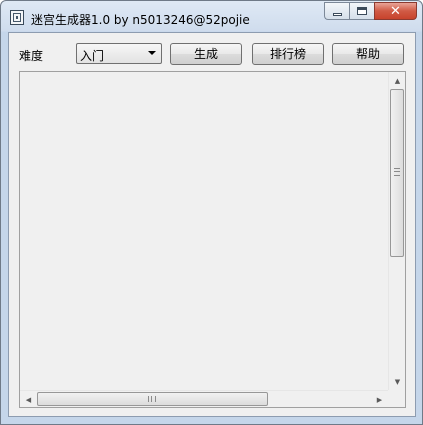  What do you see at coordinates (397, 381) in the screenshot?
I see `scroll-down-arrow-icon: ▼` at bounding box center [397, 381].